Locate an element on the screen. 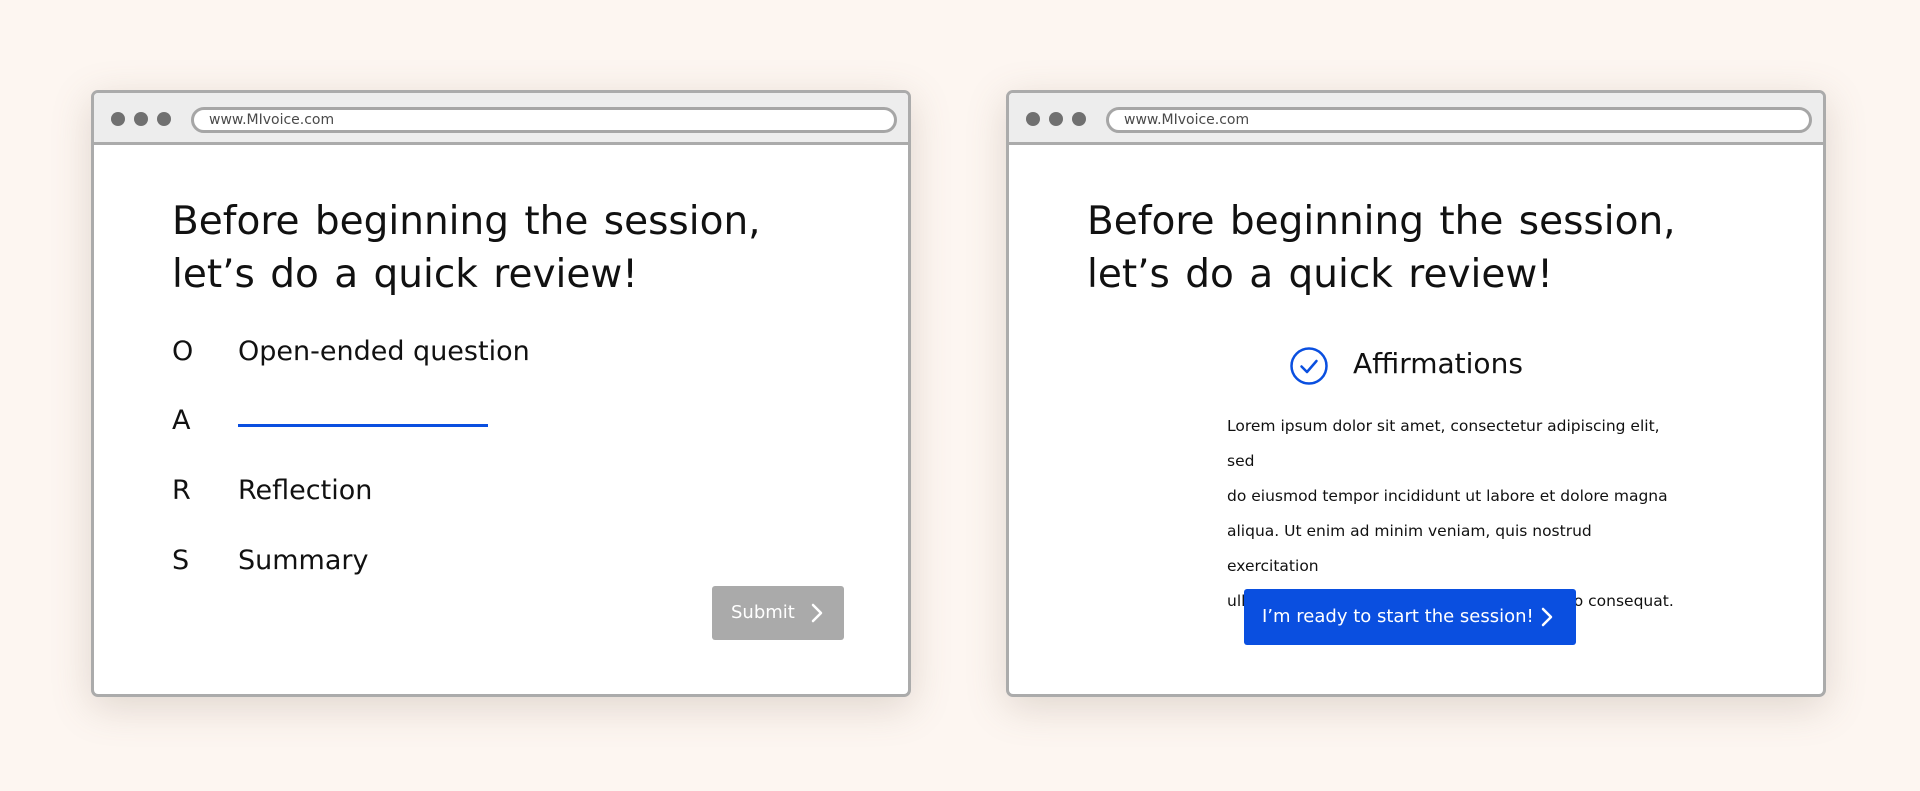 The width and height of the screenshot is (1920, 791). start-session-button-label: I’m ready to start the session! is located at coordinates (1398, 616).